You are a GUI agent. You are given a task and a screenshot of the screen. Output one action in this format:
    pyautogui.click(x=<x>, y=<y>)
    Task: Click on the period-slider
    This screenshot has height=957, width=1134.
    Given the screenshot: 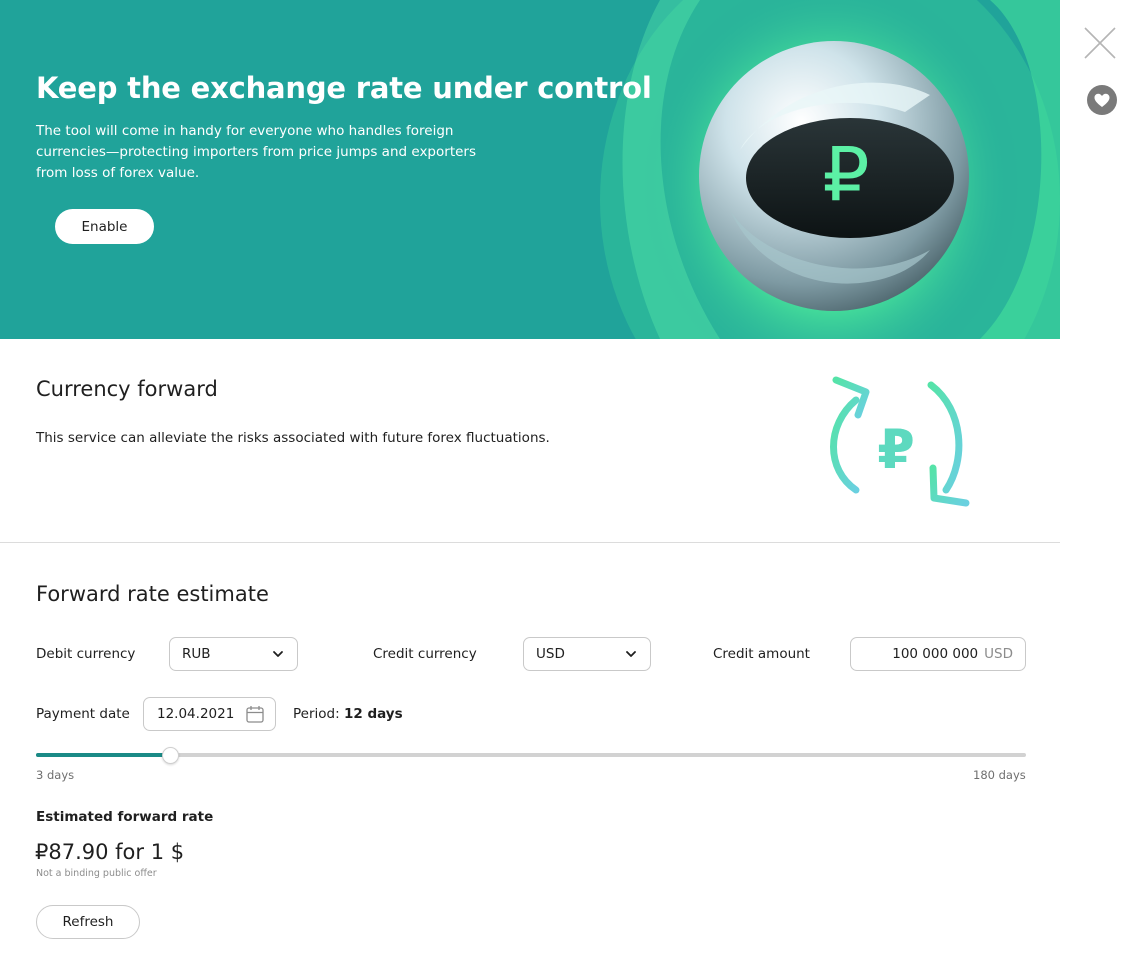 What is the action you would take?
    pyautogui.click(x=531, y=757)
    